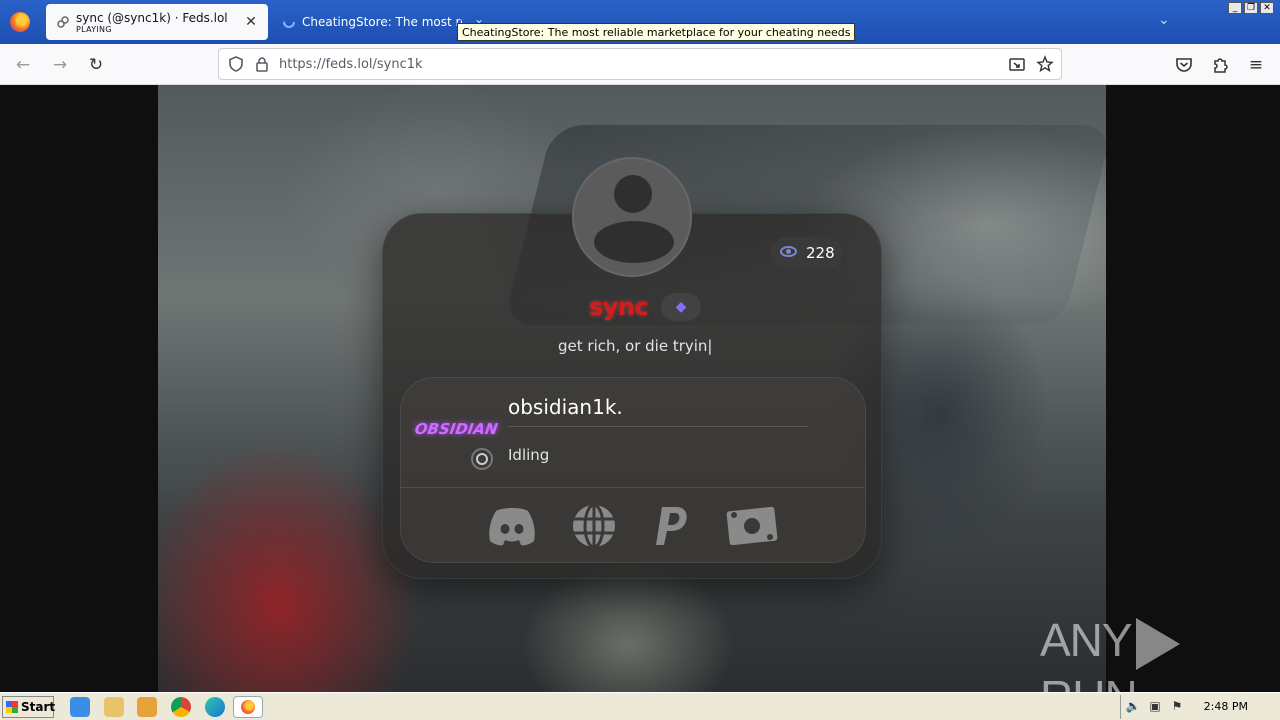 Image resolution: width=1280 pixels, height=720 pixels. What do you see at coordinates (215, 707) in the screenshot?
I see `edge-icon` at bounding box center [215, 707].